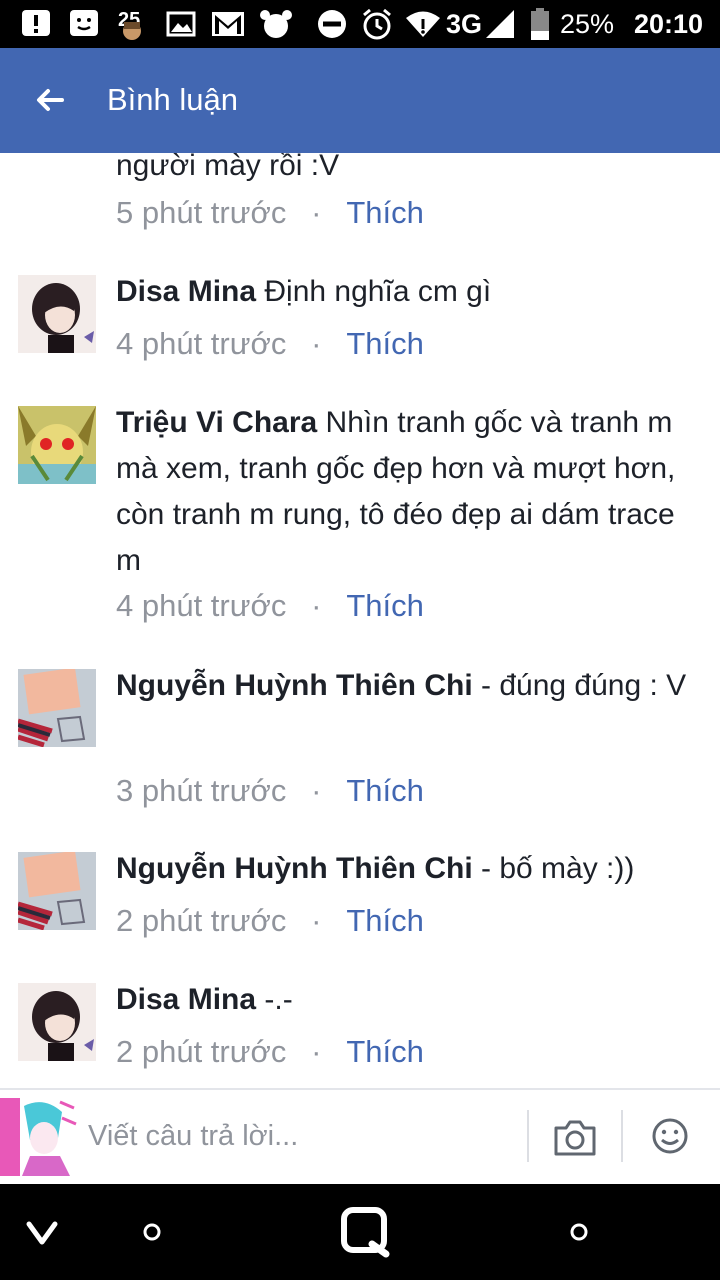 This screenshot has height=1280, width=720. What do you see at coordinates (360, 100) in the screenshot?
I see `app-header: Bình luận` at bounding box center [360, 100].